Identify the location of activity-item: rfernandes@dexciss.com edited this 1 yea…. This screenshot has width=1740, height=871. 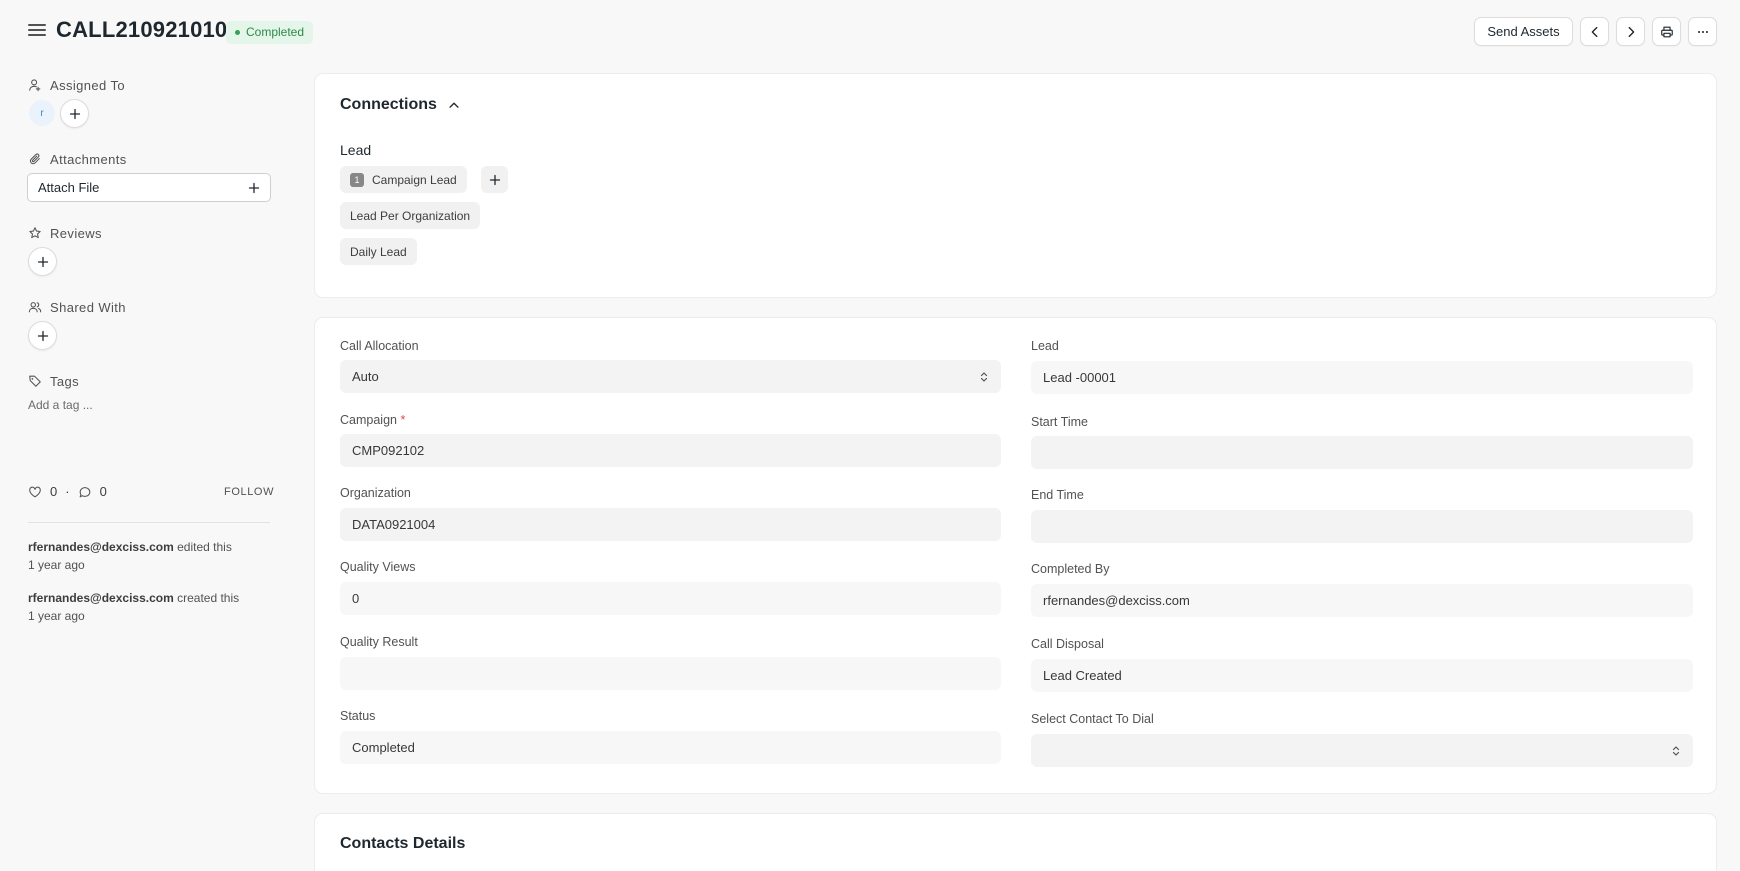
(150, 556).